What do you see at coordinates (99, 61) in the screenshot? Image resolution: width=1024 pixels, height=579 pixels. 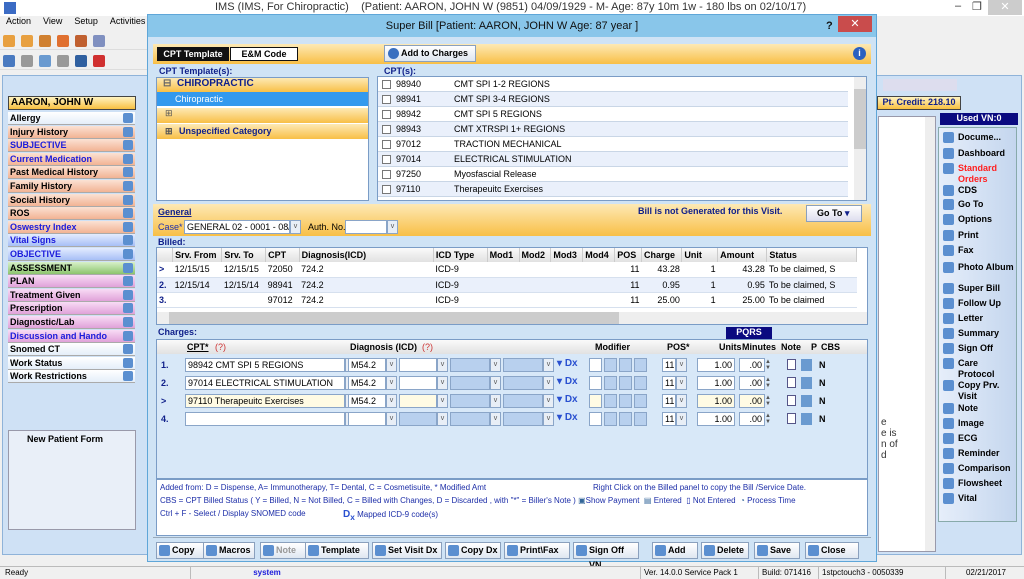 I see `heart-icon` at bounding box center [99, 61].